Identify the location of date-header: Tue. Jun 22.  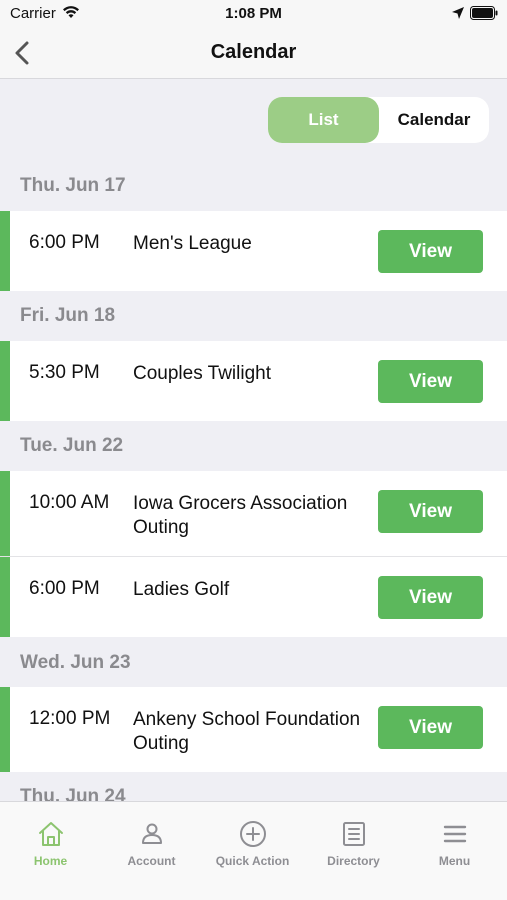
(72, 445).